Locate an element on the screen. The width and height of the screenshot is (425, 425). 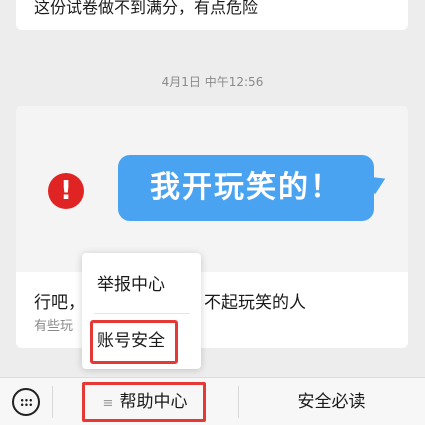
speech-bubble: 我开玩笑的！ is located at coordinates (246, 188).